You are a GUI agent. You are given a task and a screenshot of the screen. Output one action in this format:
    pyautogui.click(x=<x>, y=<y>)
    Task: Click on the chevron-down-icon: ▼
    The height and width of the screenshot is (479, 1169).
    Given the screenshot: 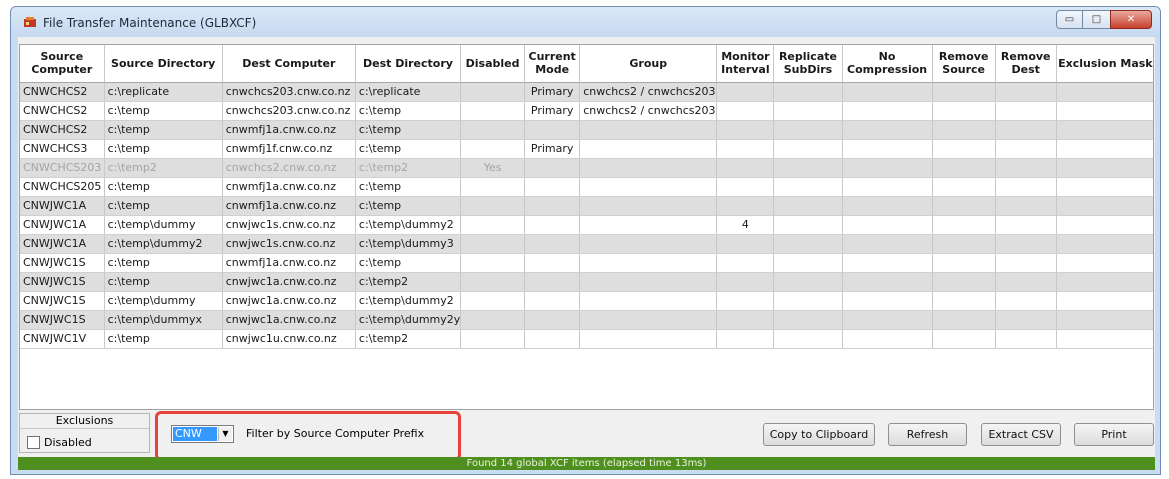 What is the action you would take?
    pyautogui.click(x=225, y=434)
    